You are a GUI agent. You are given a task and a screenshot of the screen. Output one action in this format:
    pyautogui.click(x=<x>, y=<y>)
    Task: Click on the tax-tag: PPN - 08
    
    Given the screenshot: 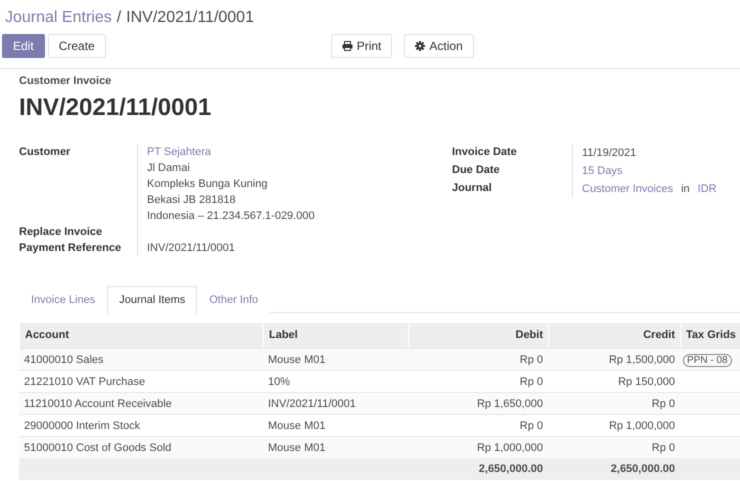 What is the action you would take?
    pyautogui.click(x=707, y=360)
    